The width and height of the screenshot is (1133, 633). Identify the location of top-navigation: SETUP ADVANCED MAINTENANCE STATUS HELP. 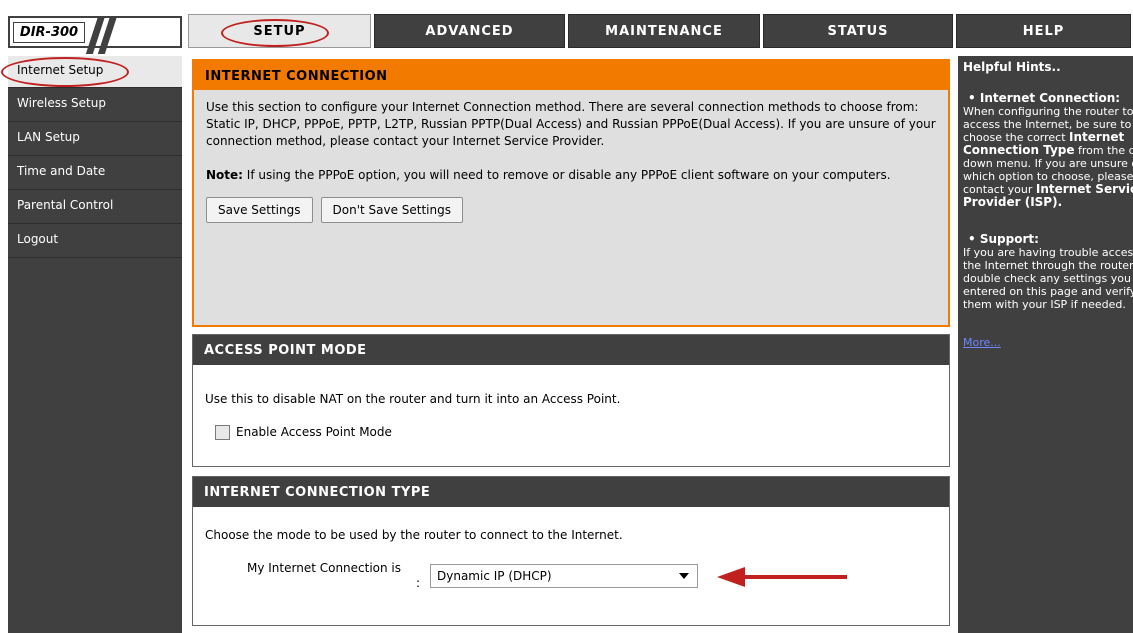
(660, 31).